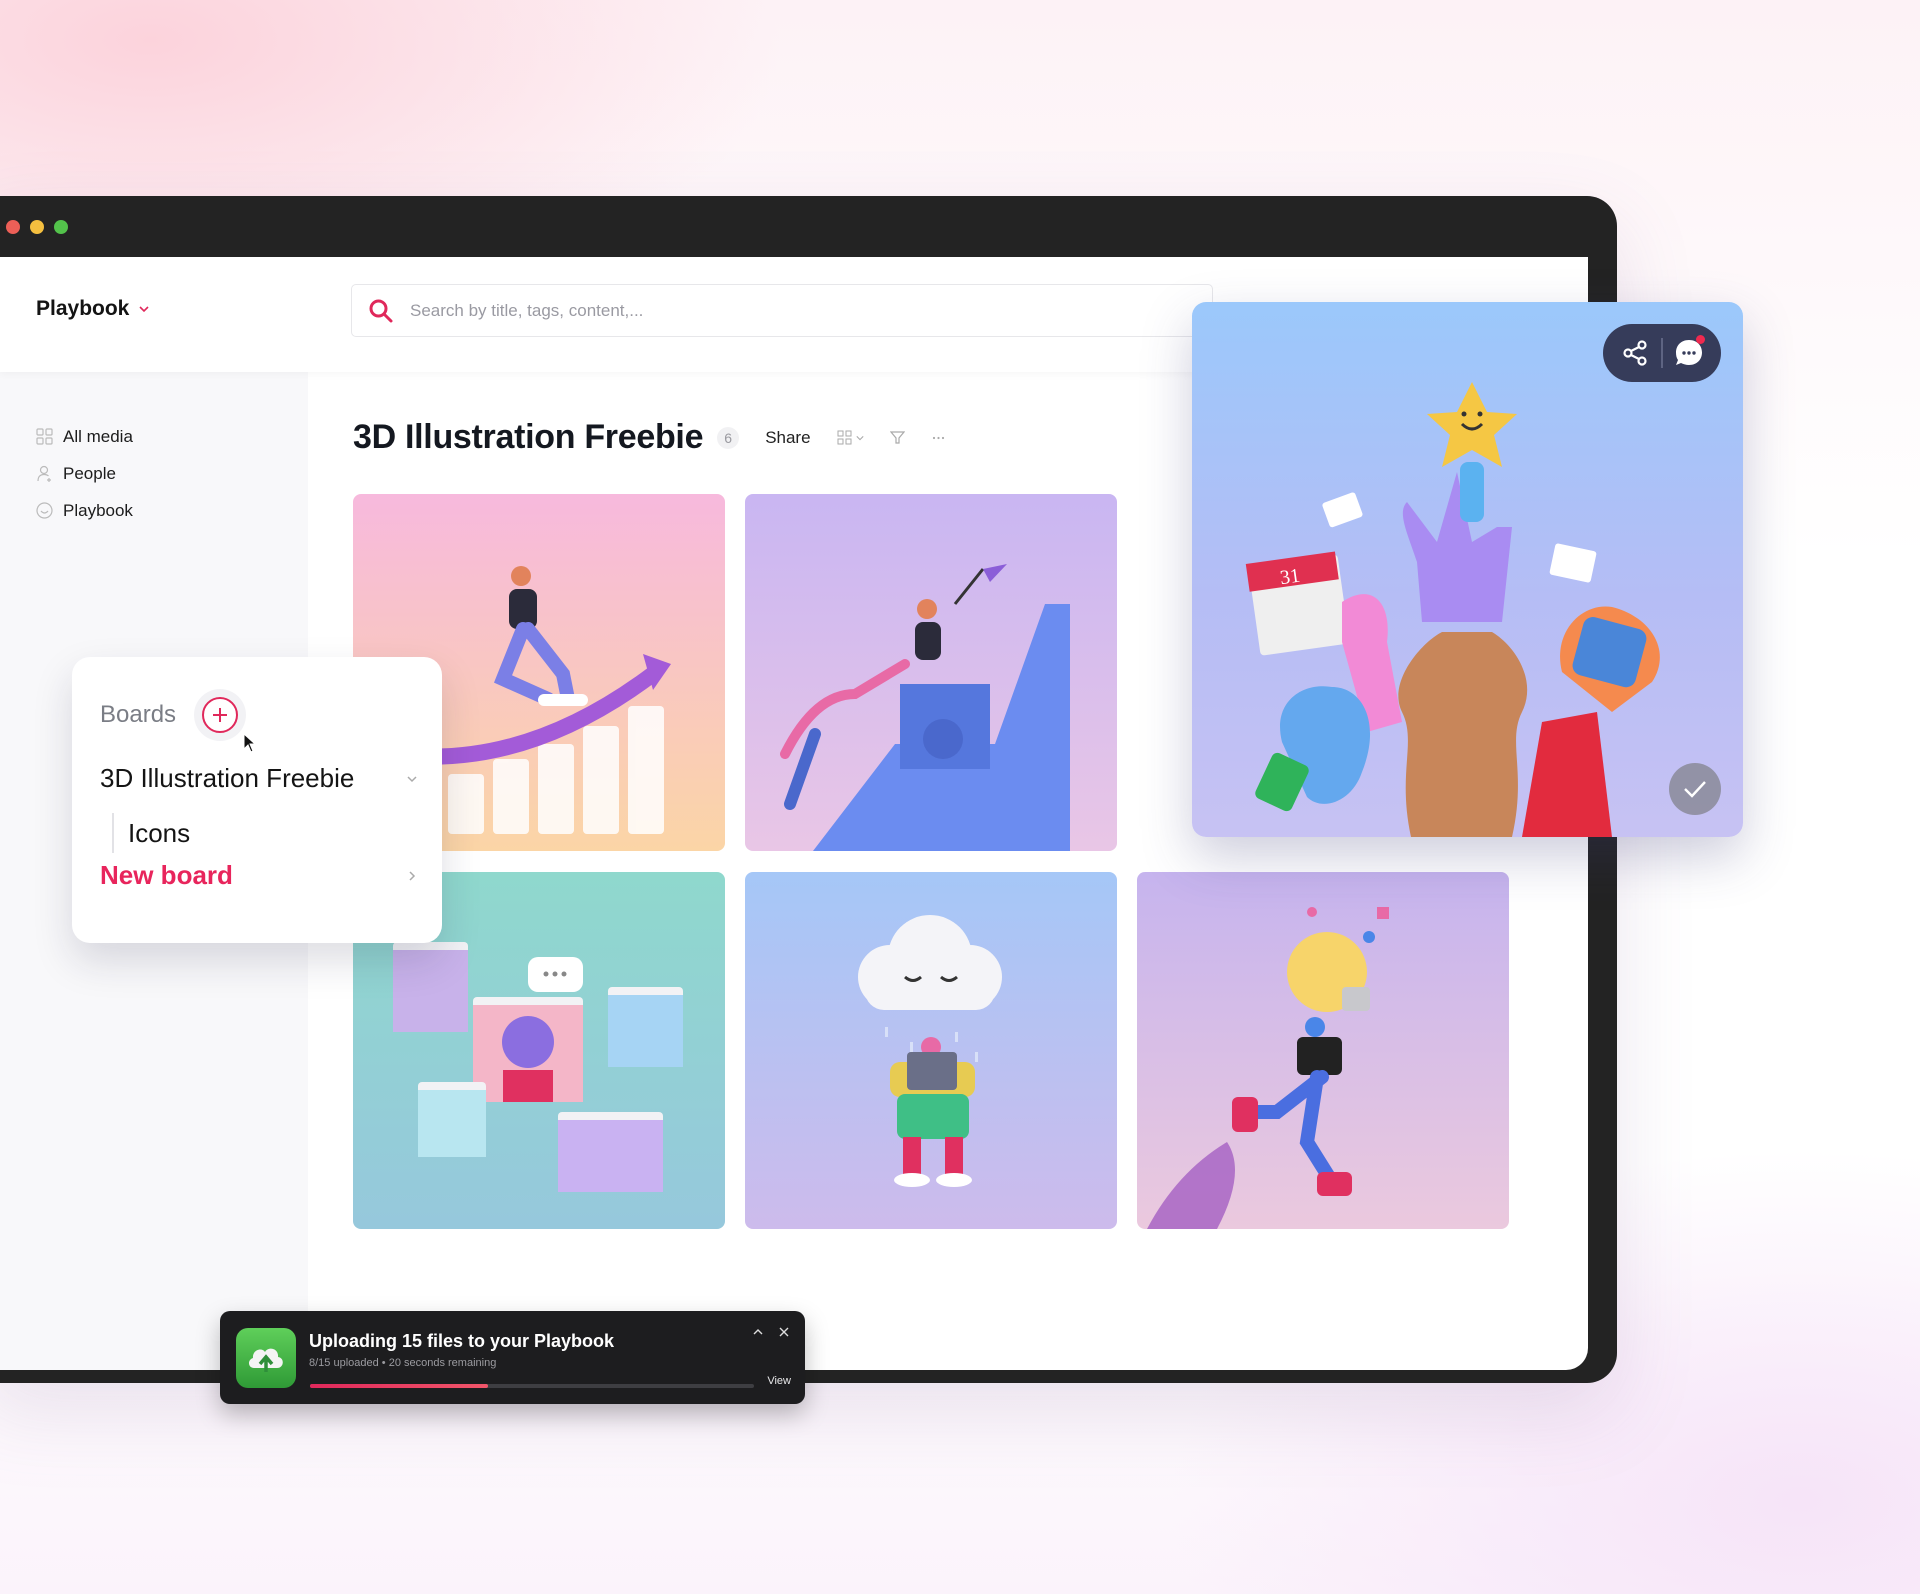  I want to click on cloud-upload-icon, so click(266, 1358).